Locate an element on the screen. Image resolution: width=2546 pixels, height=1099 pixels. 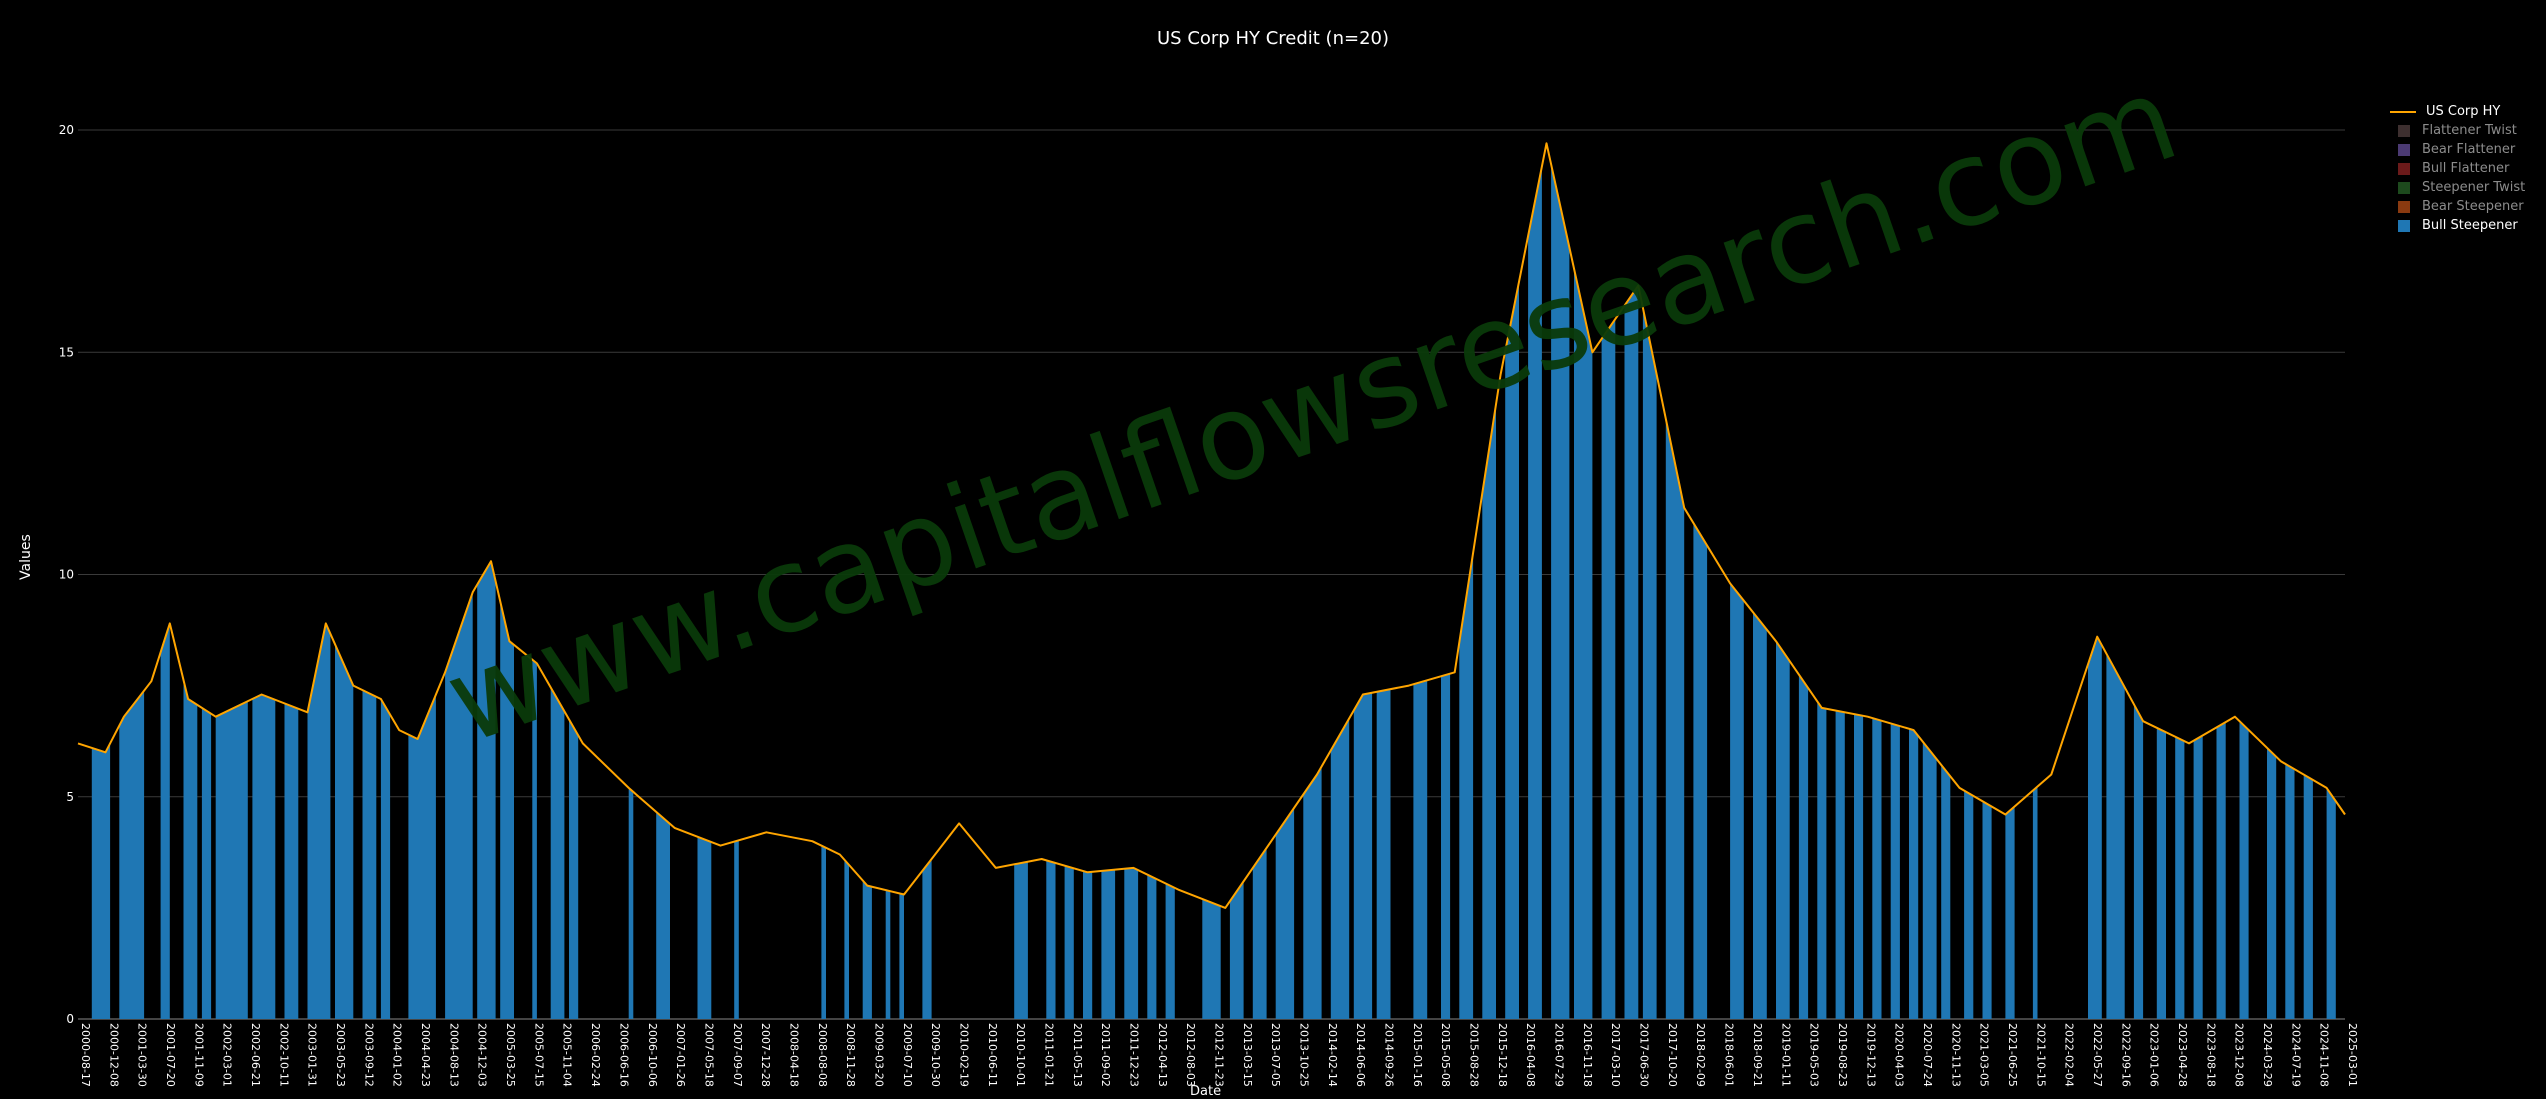
y-tick-label: 10 is located at coordinates (66, 575).